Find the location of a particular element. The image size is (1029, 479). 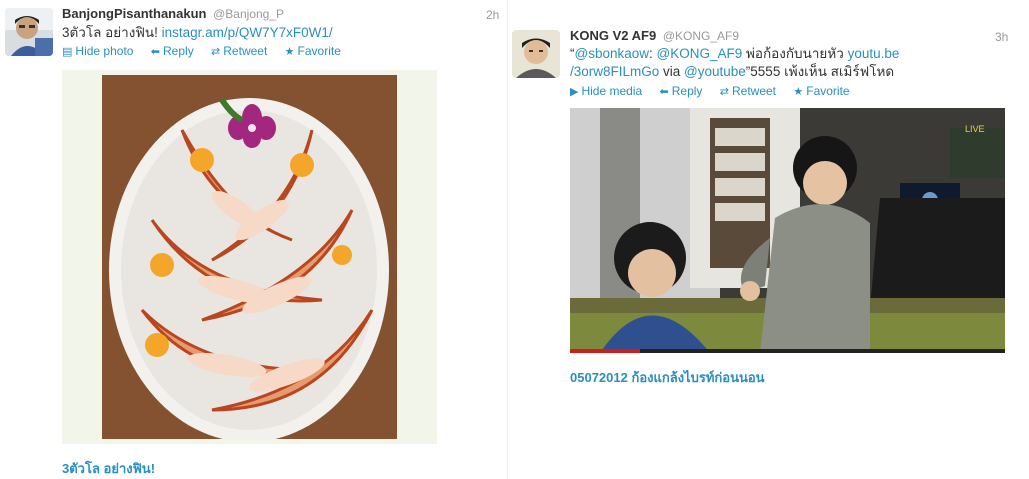

username: @KONG_AF9 is located at coordinates (701, 36).